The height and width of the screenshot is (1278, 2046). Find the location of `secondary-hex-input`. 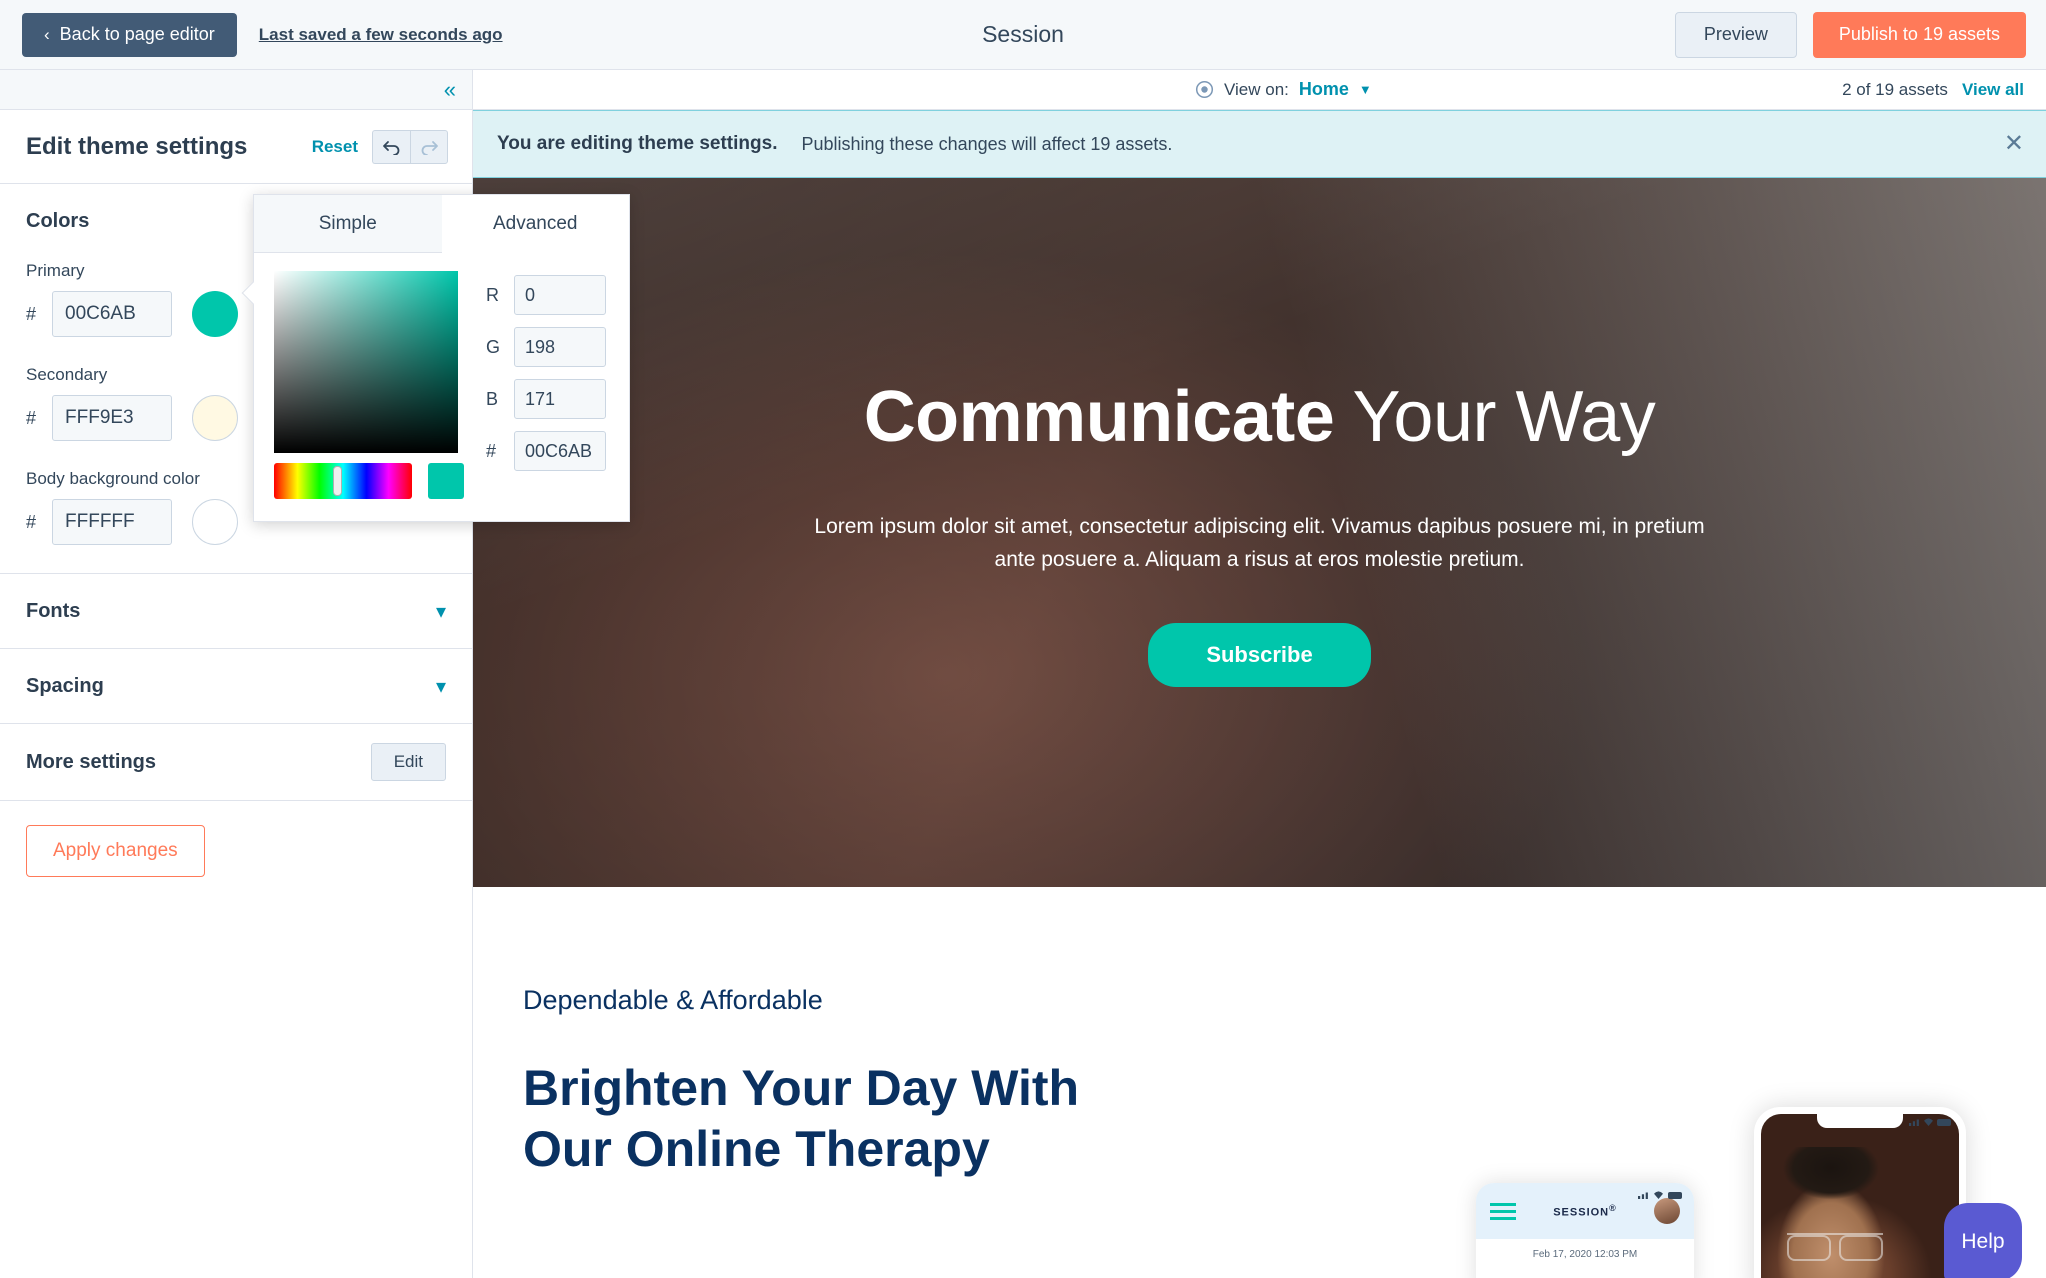

secondary-hex-input is located at coordinates (112, 418).